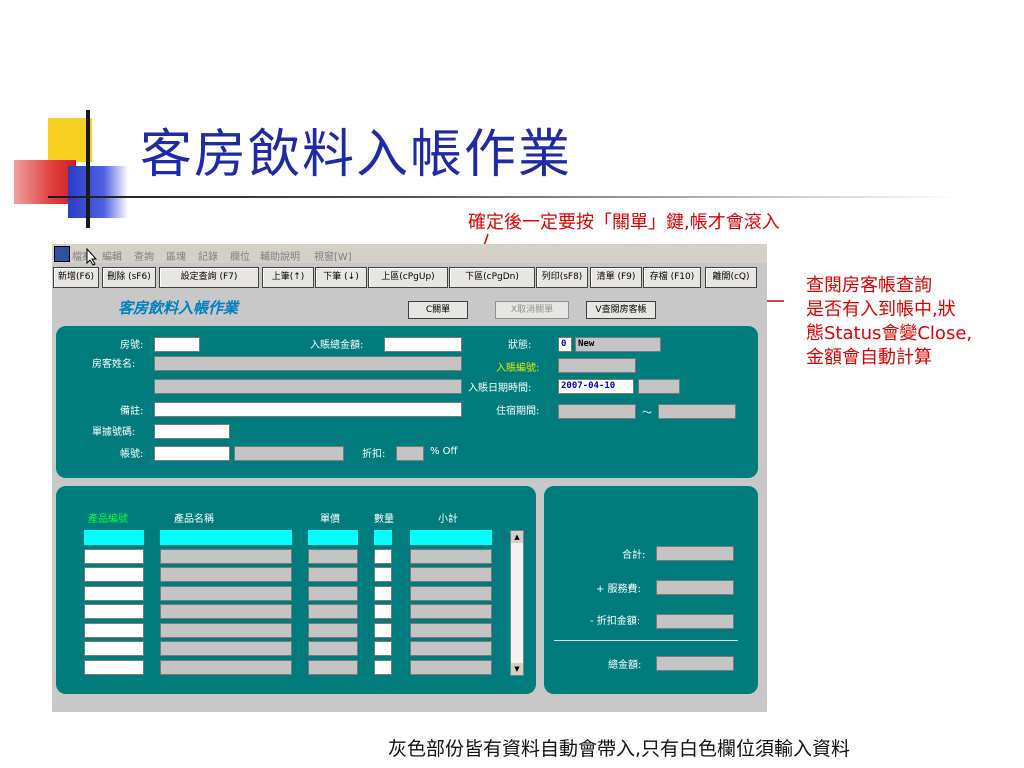  I want to click on menu-field: 欄位, so click(240, 255).